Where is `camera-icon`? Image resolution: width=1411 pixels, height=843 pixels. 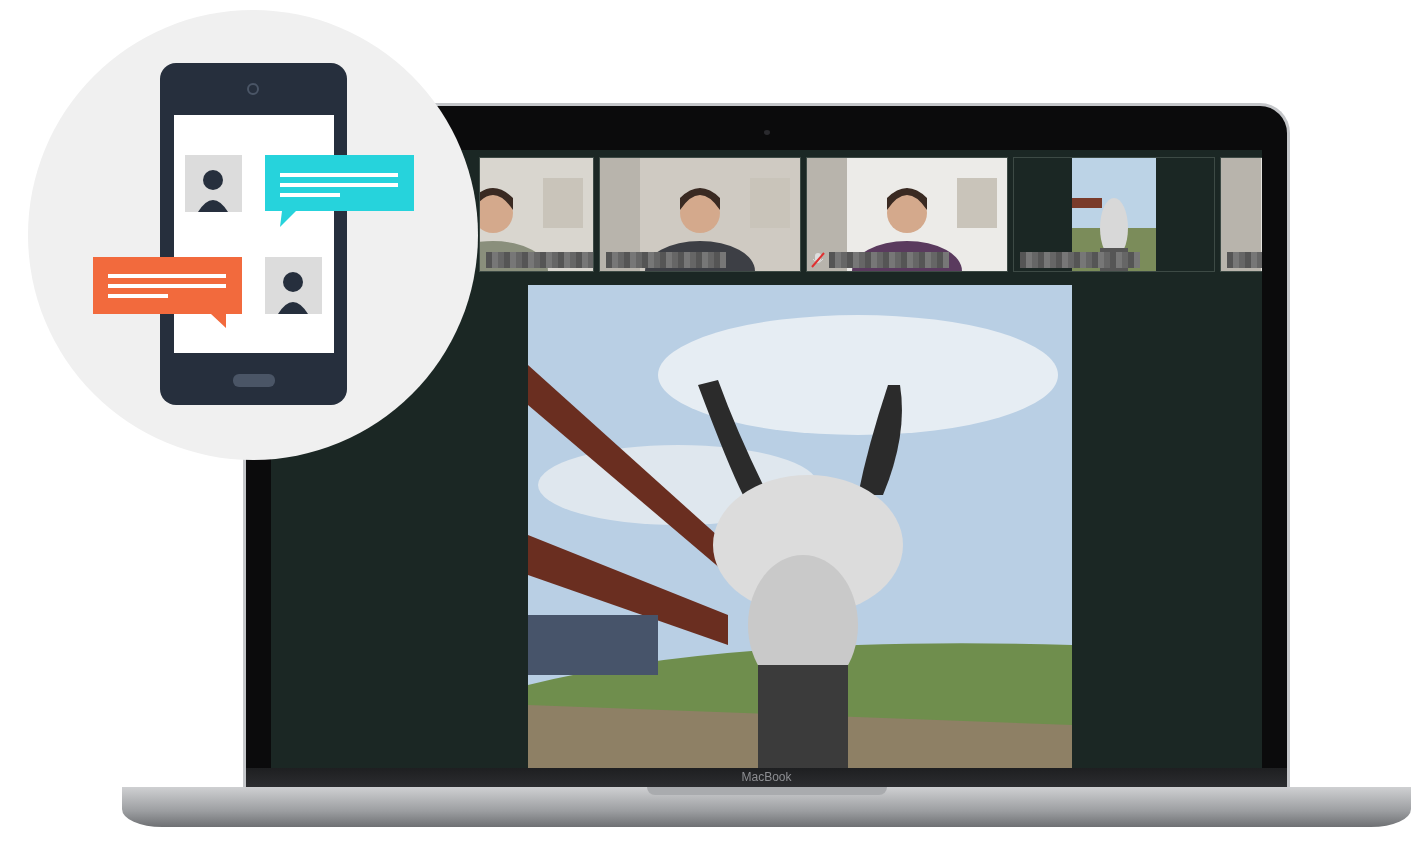 camera-icon is located at coordinates (766, 132).